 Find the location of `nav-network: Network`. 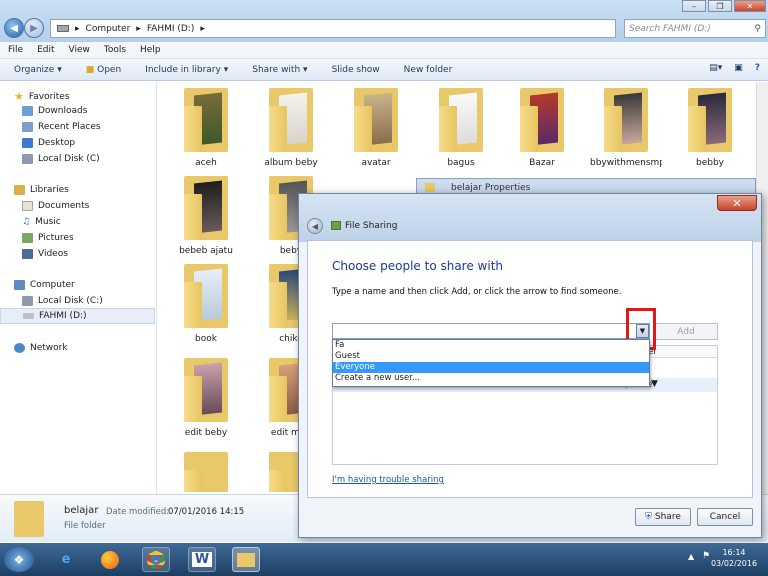

nav-network: Network is located at coordinates (41, 348).